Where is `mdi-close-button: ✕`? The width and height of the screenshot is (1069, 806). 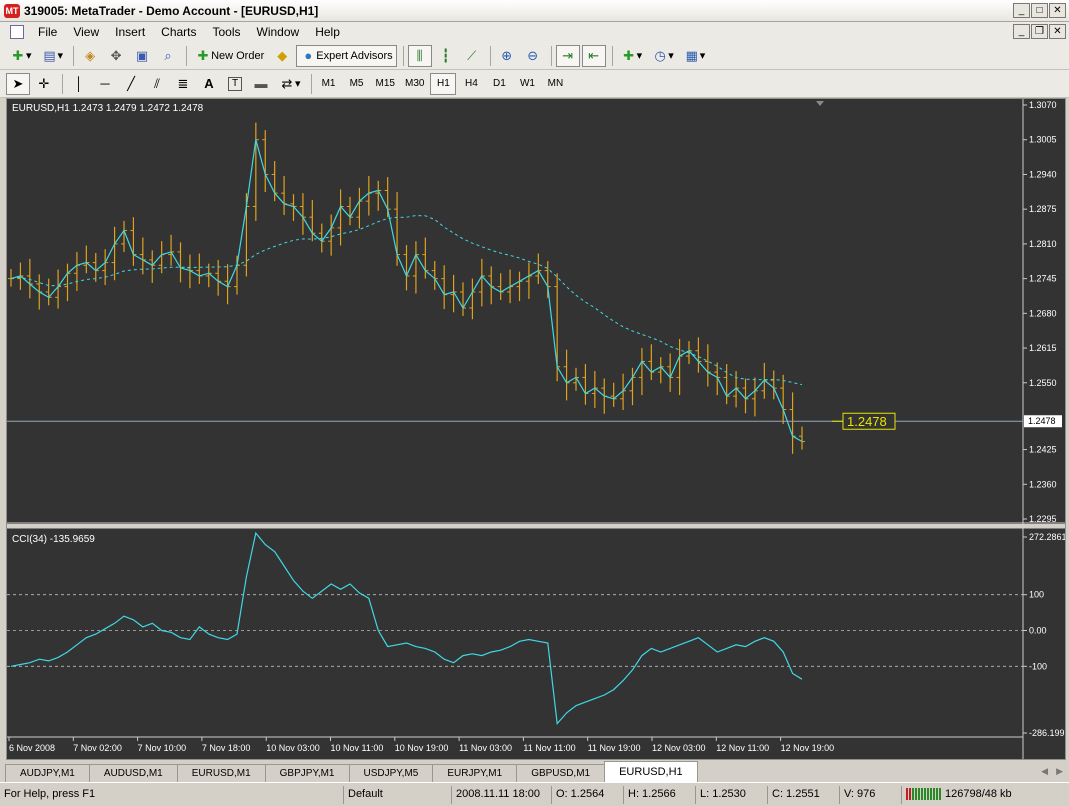
mdi-close-button: ✕ is located at coordinates (1057, 31).